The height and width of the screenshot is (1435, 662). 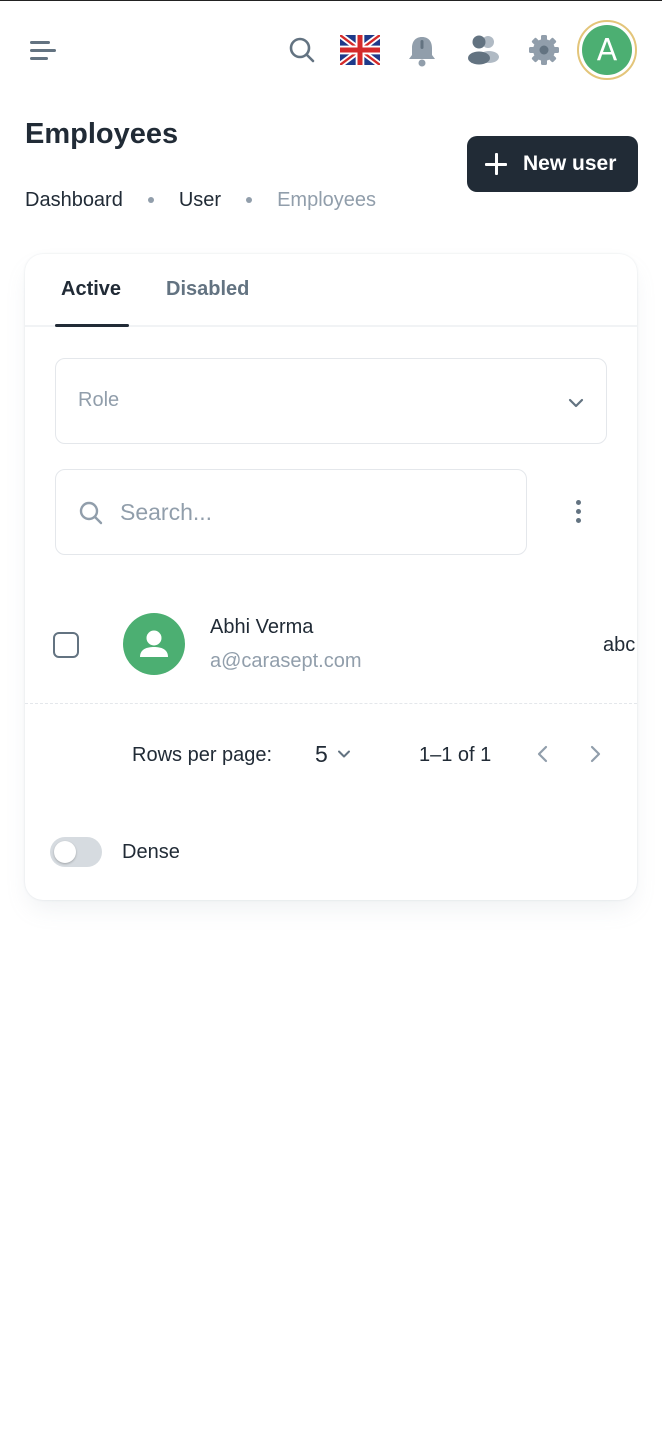 I want to click on search-field, so click(x=291, y=512).